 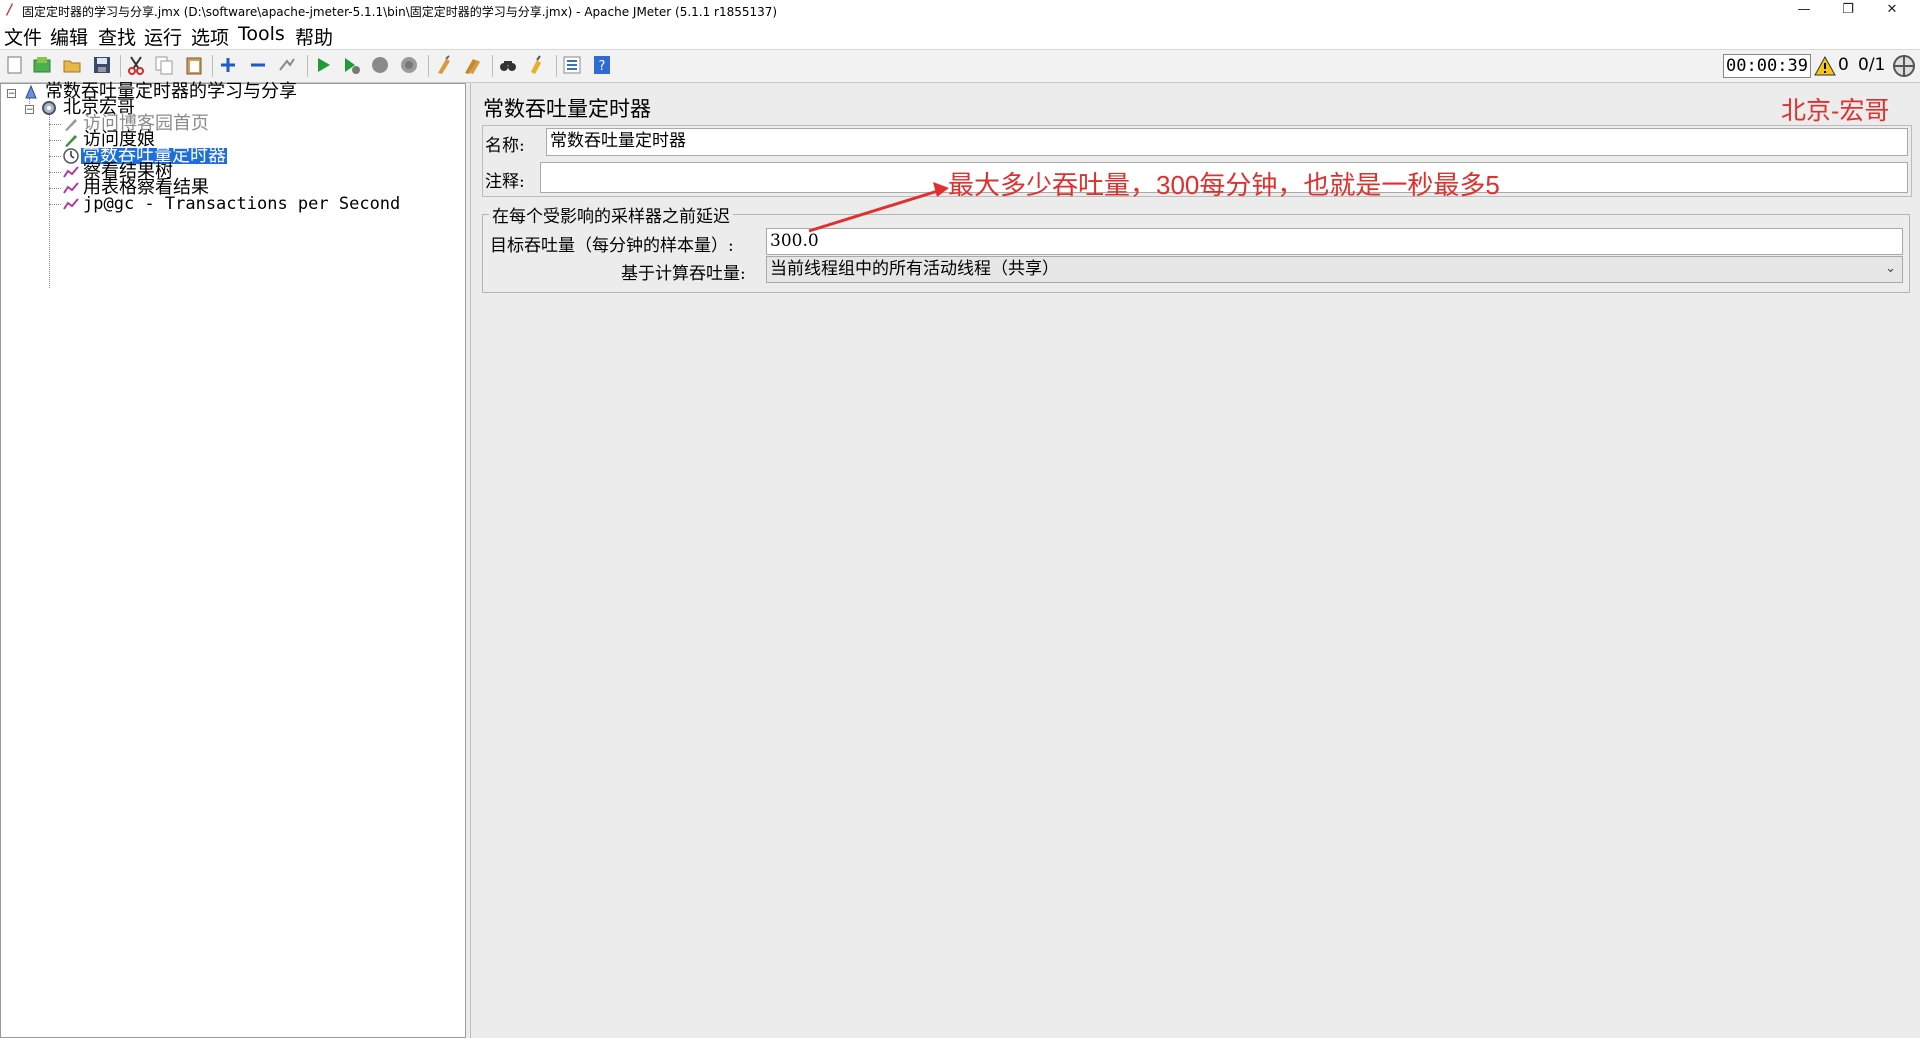 I want to click on watermark-text: 北京-宏哥, so click(x=1835, y=111).